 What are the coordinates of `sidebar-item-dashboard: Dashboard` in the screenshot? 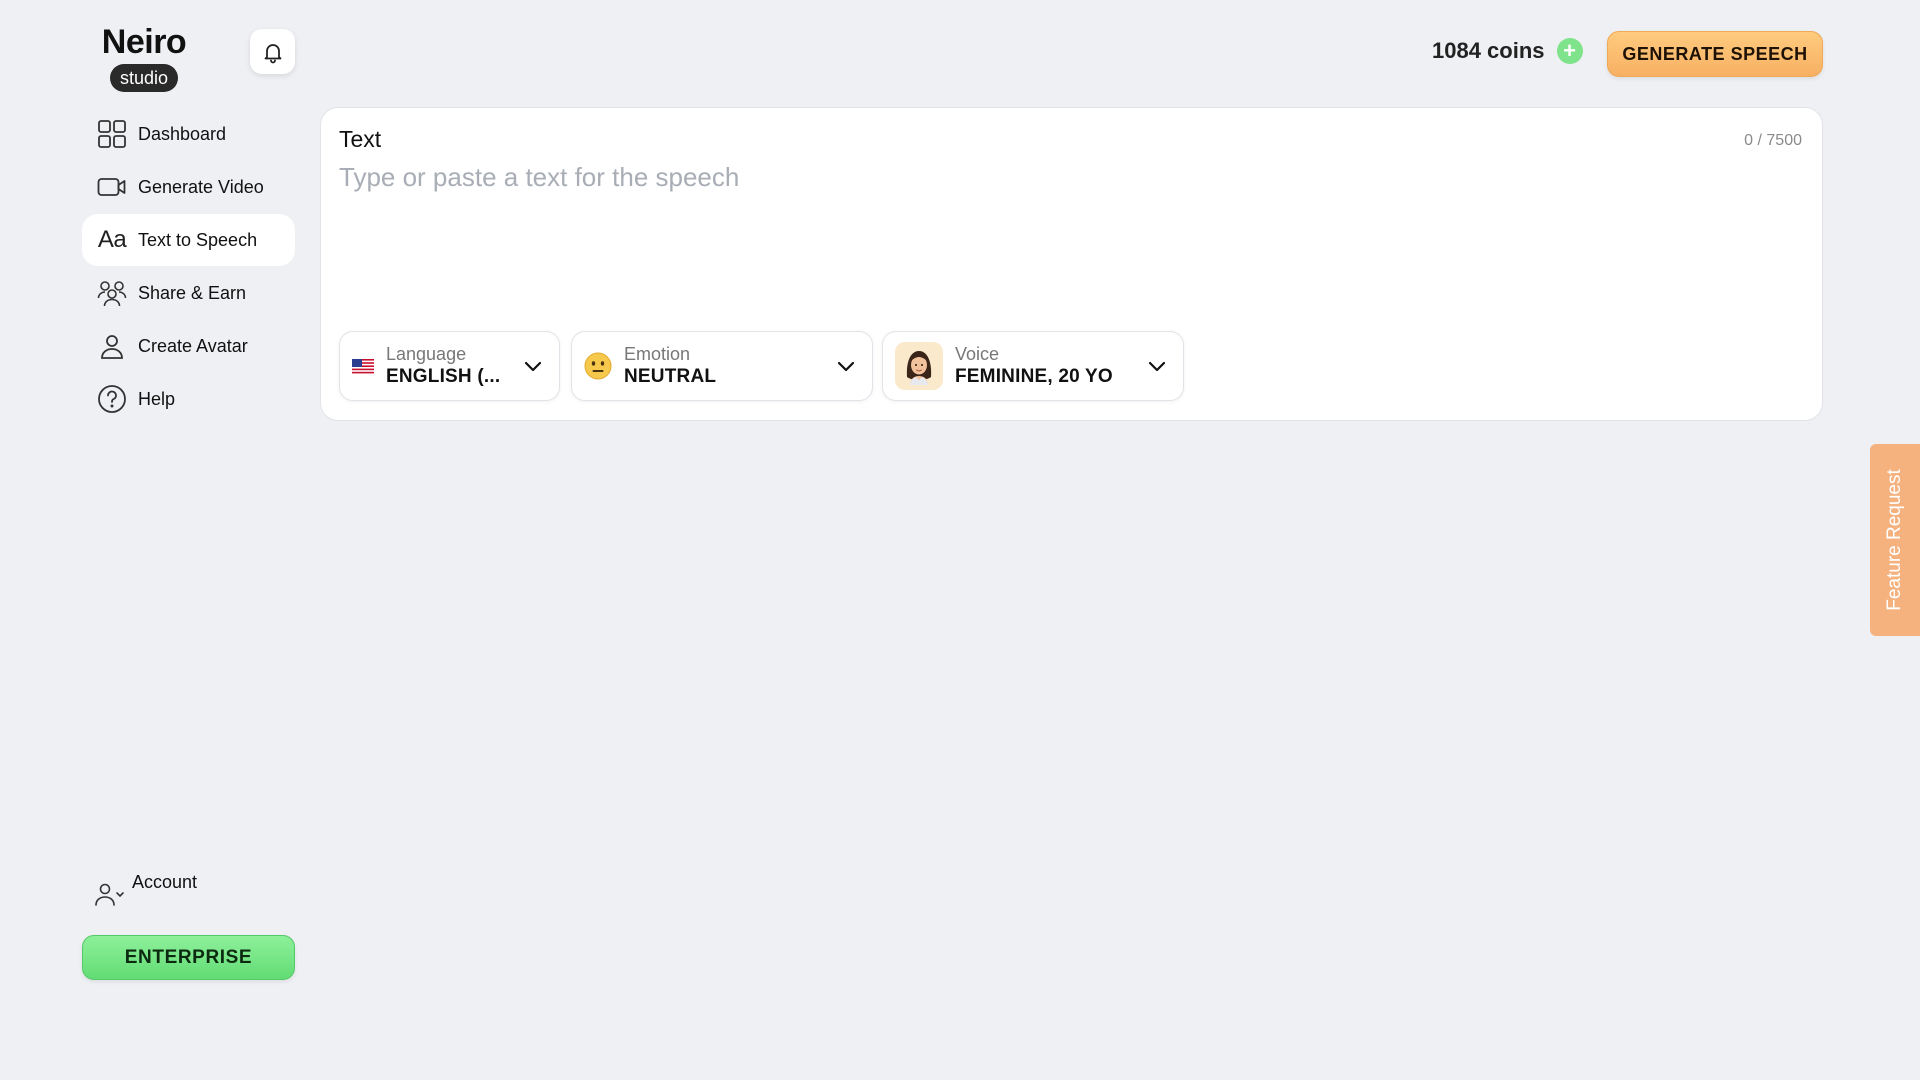 It's located at (188, 134).